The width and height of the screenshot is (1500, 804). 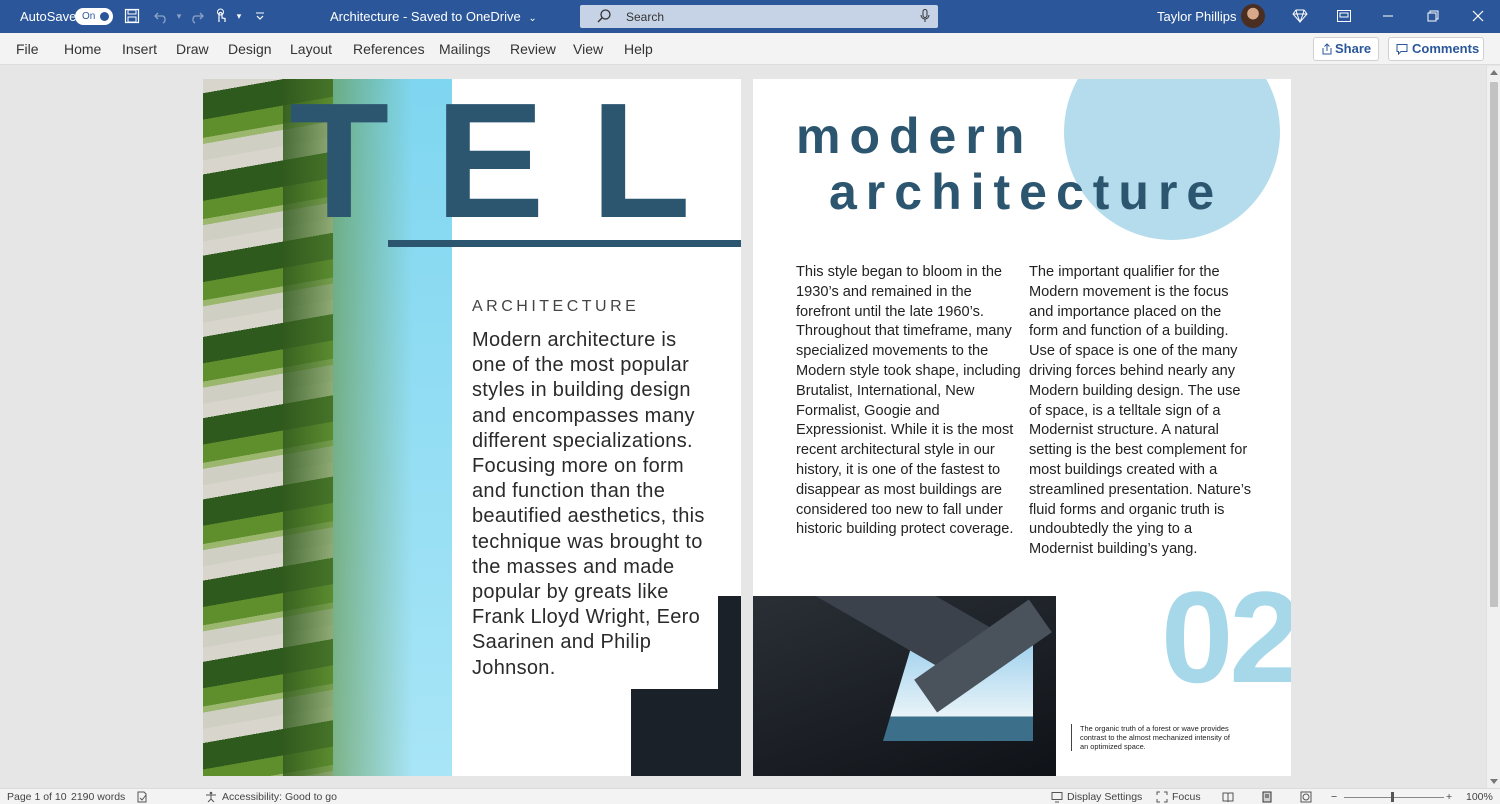 I want to click on accessibility-status: Accessibility: Good to go, so click(x=279, y=797).